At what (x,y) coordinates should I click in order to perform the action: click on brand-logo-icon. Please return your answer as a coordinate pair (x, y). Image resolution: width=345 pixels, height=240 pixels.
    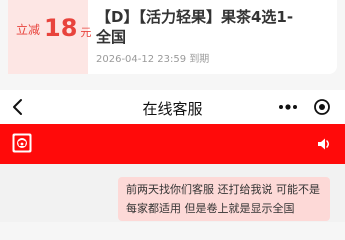
    Looking at the image, I should click on (22, 143).